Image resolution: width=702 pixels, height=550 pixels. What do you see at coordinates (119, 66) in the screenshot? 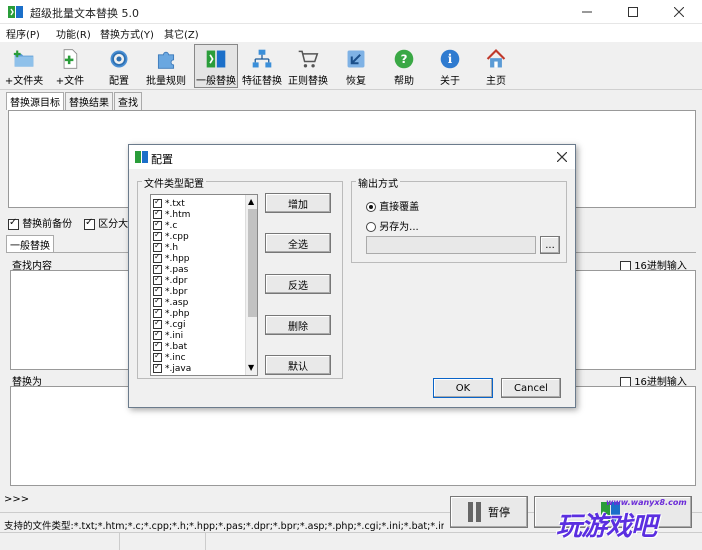
I see `config-button: 配置` at bounding box center [119, 66].